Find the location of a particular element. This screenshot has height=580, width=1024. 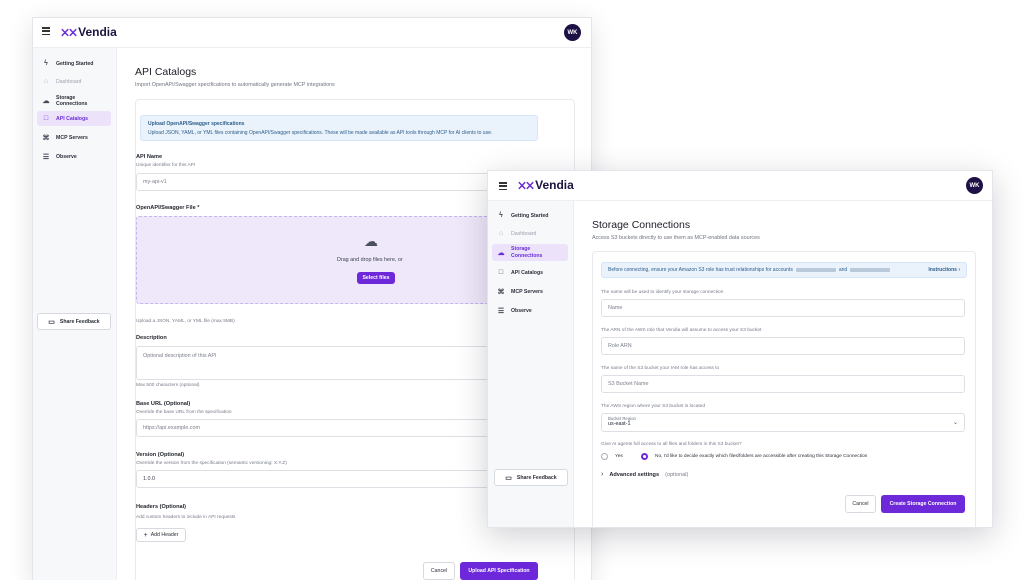

access-yes-radio is located at coordinates (604, 456).